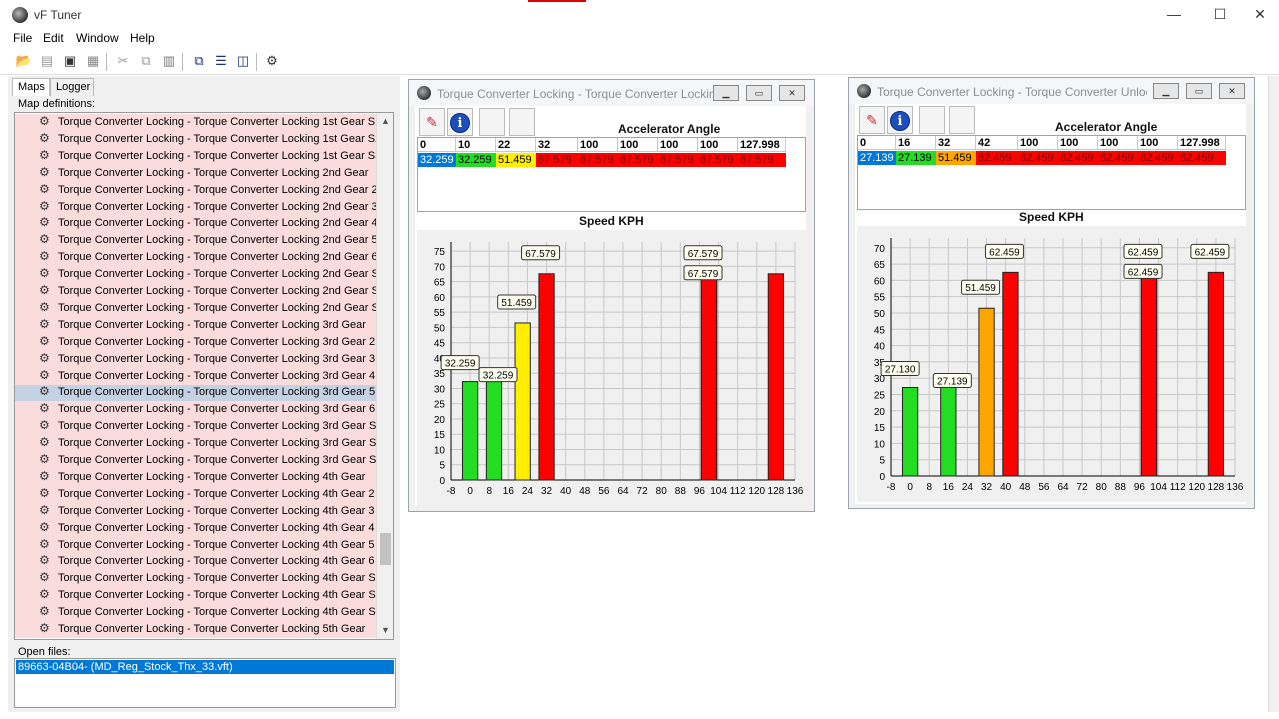 This screenshot has width=1279, height=719. I want to click on minimize-button: —, so click(1174, 15).